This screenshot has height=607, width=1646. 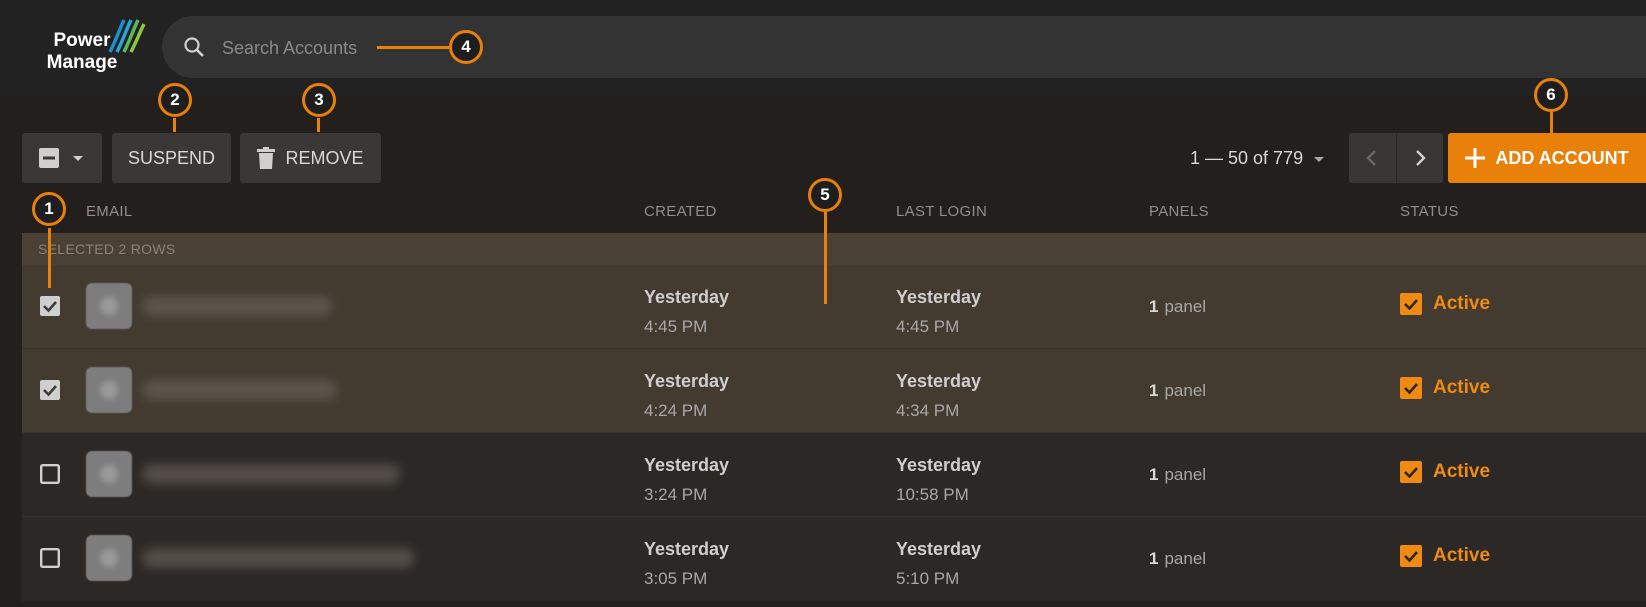 What do you see at coordinates (266, 158) in the screenshot?
I see `trash-icon` at bounding box center [266, 158].